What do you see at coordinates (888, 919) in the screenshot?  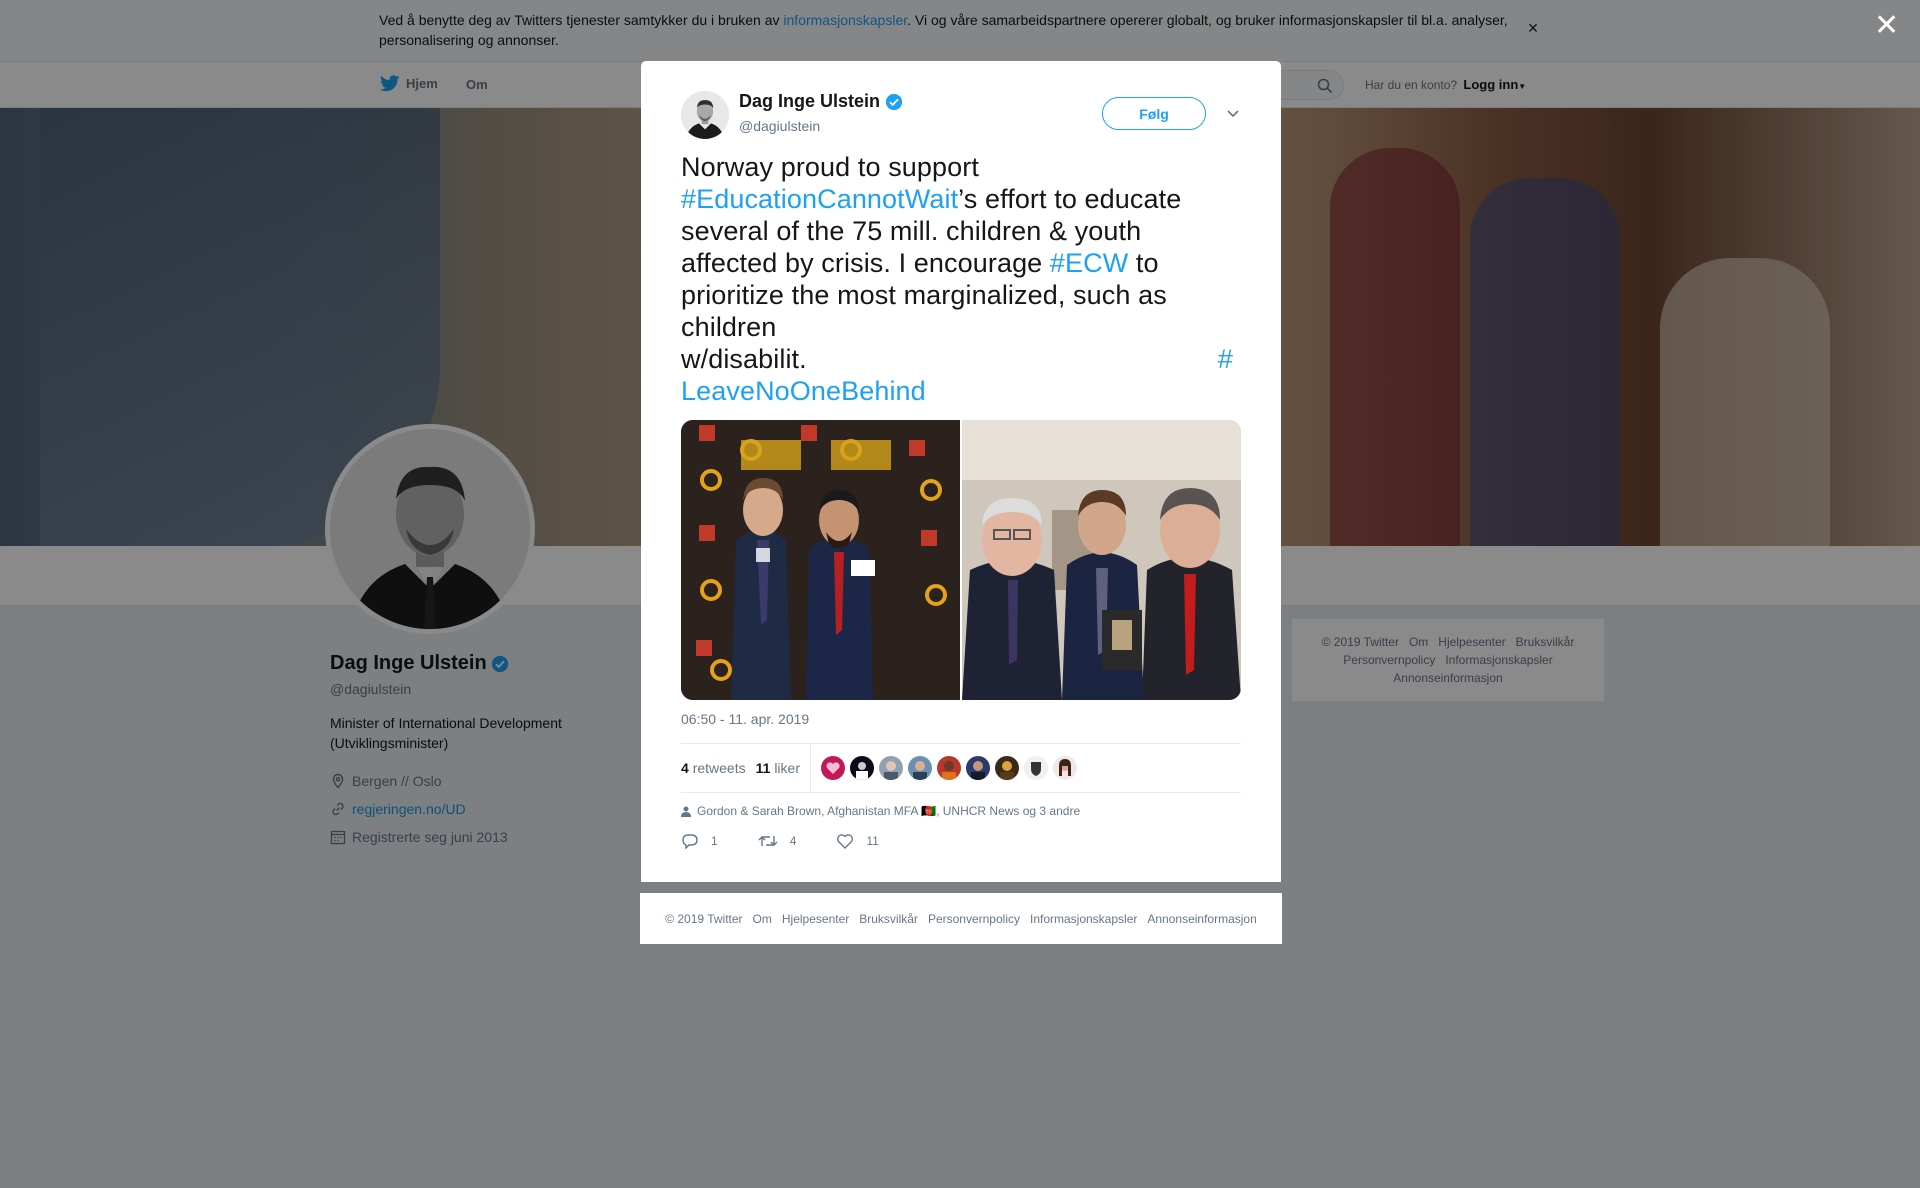 I see `footer-link: Bruksvilkår` at bounding box center [888, 919].